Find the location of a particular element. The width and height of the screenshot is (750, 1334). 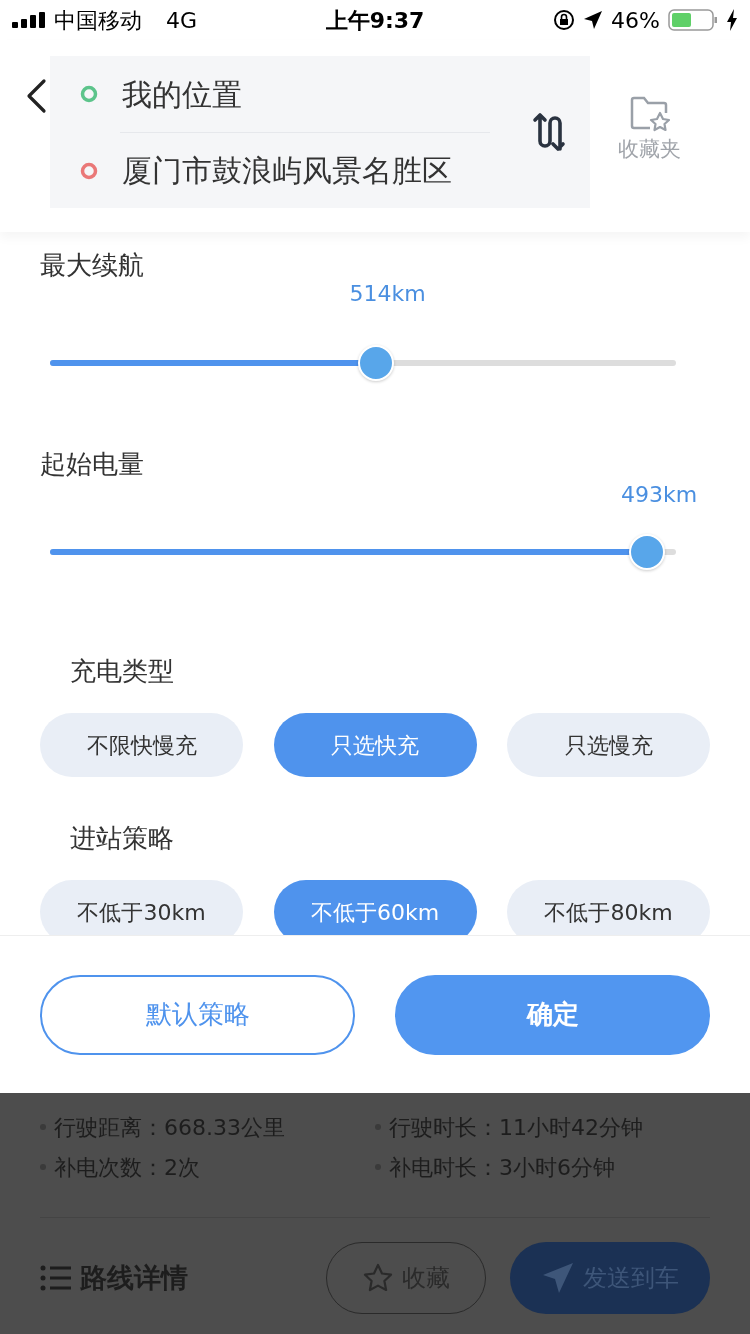

section-title: 充电类型 is located at coordinates (122, 671).